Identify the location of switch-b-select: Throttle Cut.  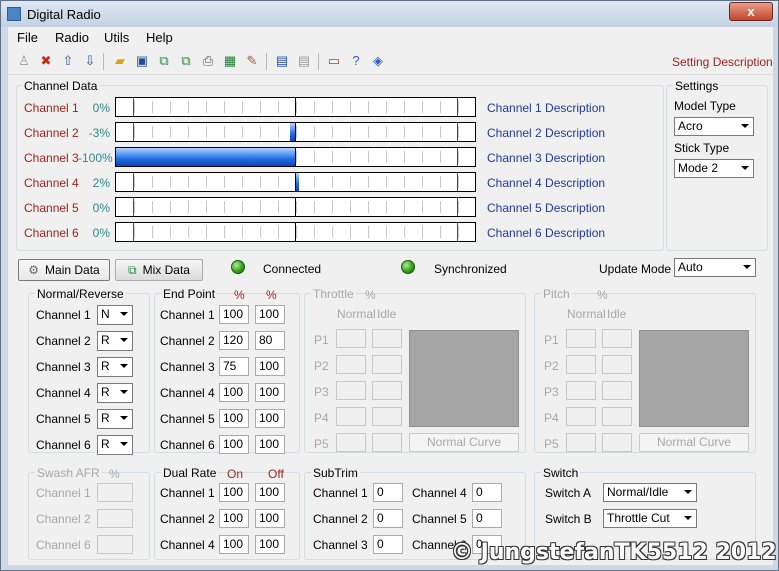
(650, 518).